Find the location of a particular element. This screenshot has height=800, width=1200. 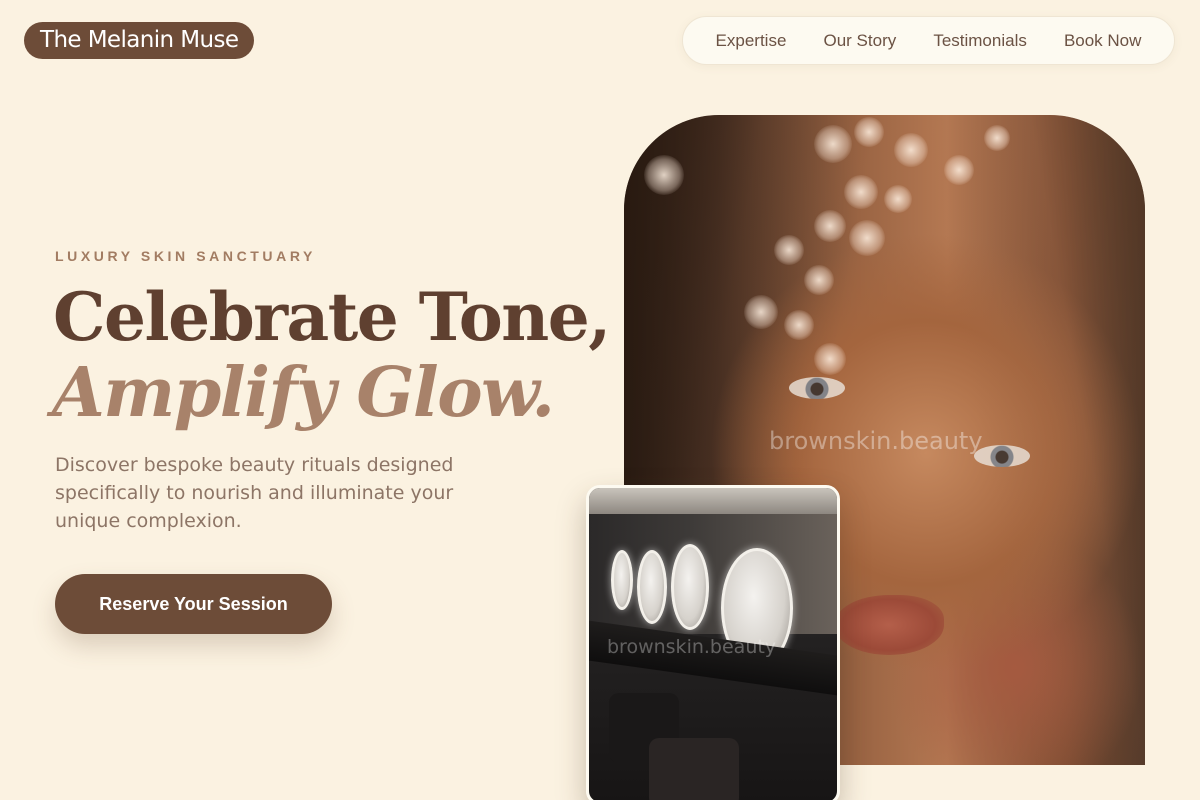

nav-testimonials: Testimonials is located at coordinates (980, 41).